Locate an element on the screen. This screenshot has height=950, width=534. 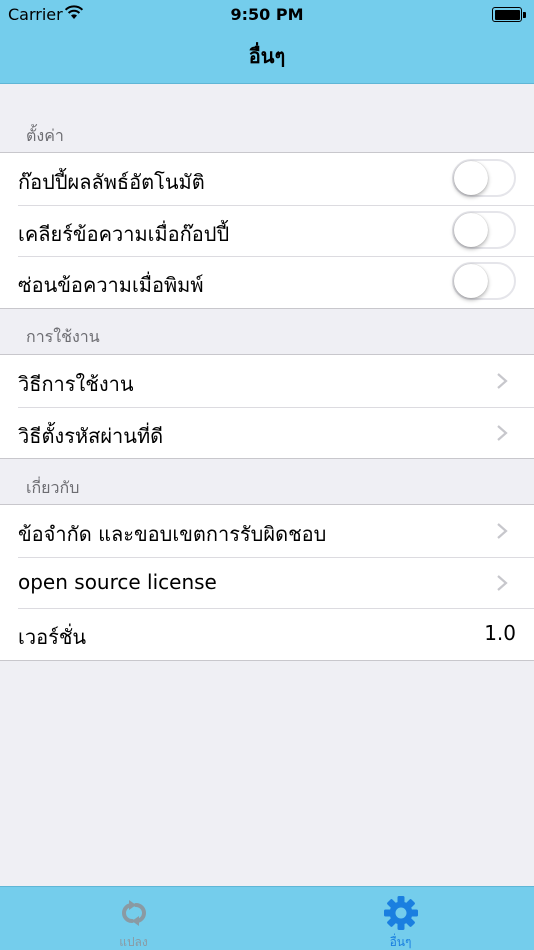
status-bar: Carrier 9:50 PM is located at coordinates (267, 15).